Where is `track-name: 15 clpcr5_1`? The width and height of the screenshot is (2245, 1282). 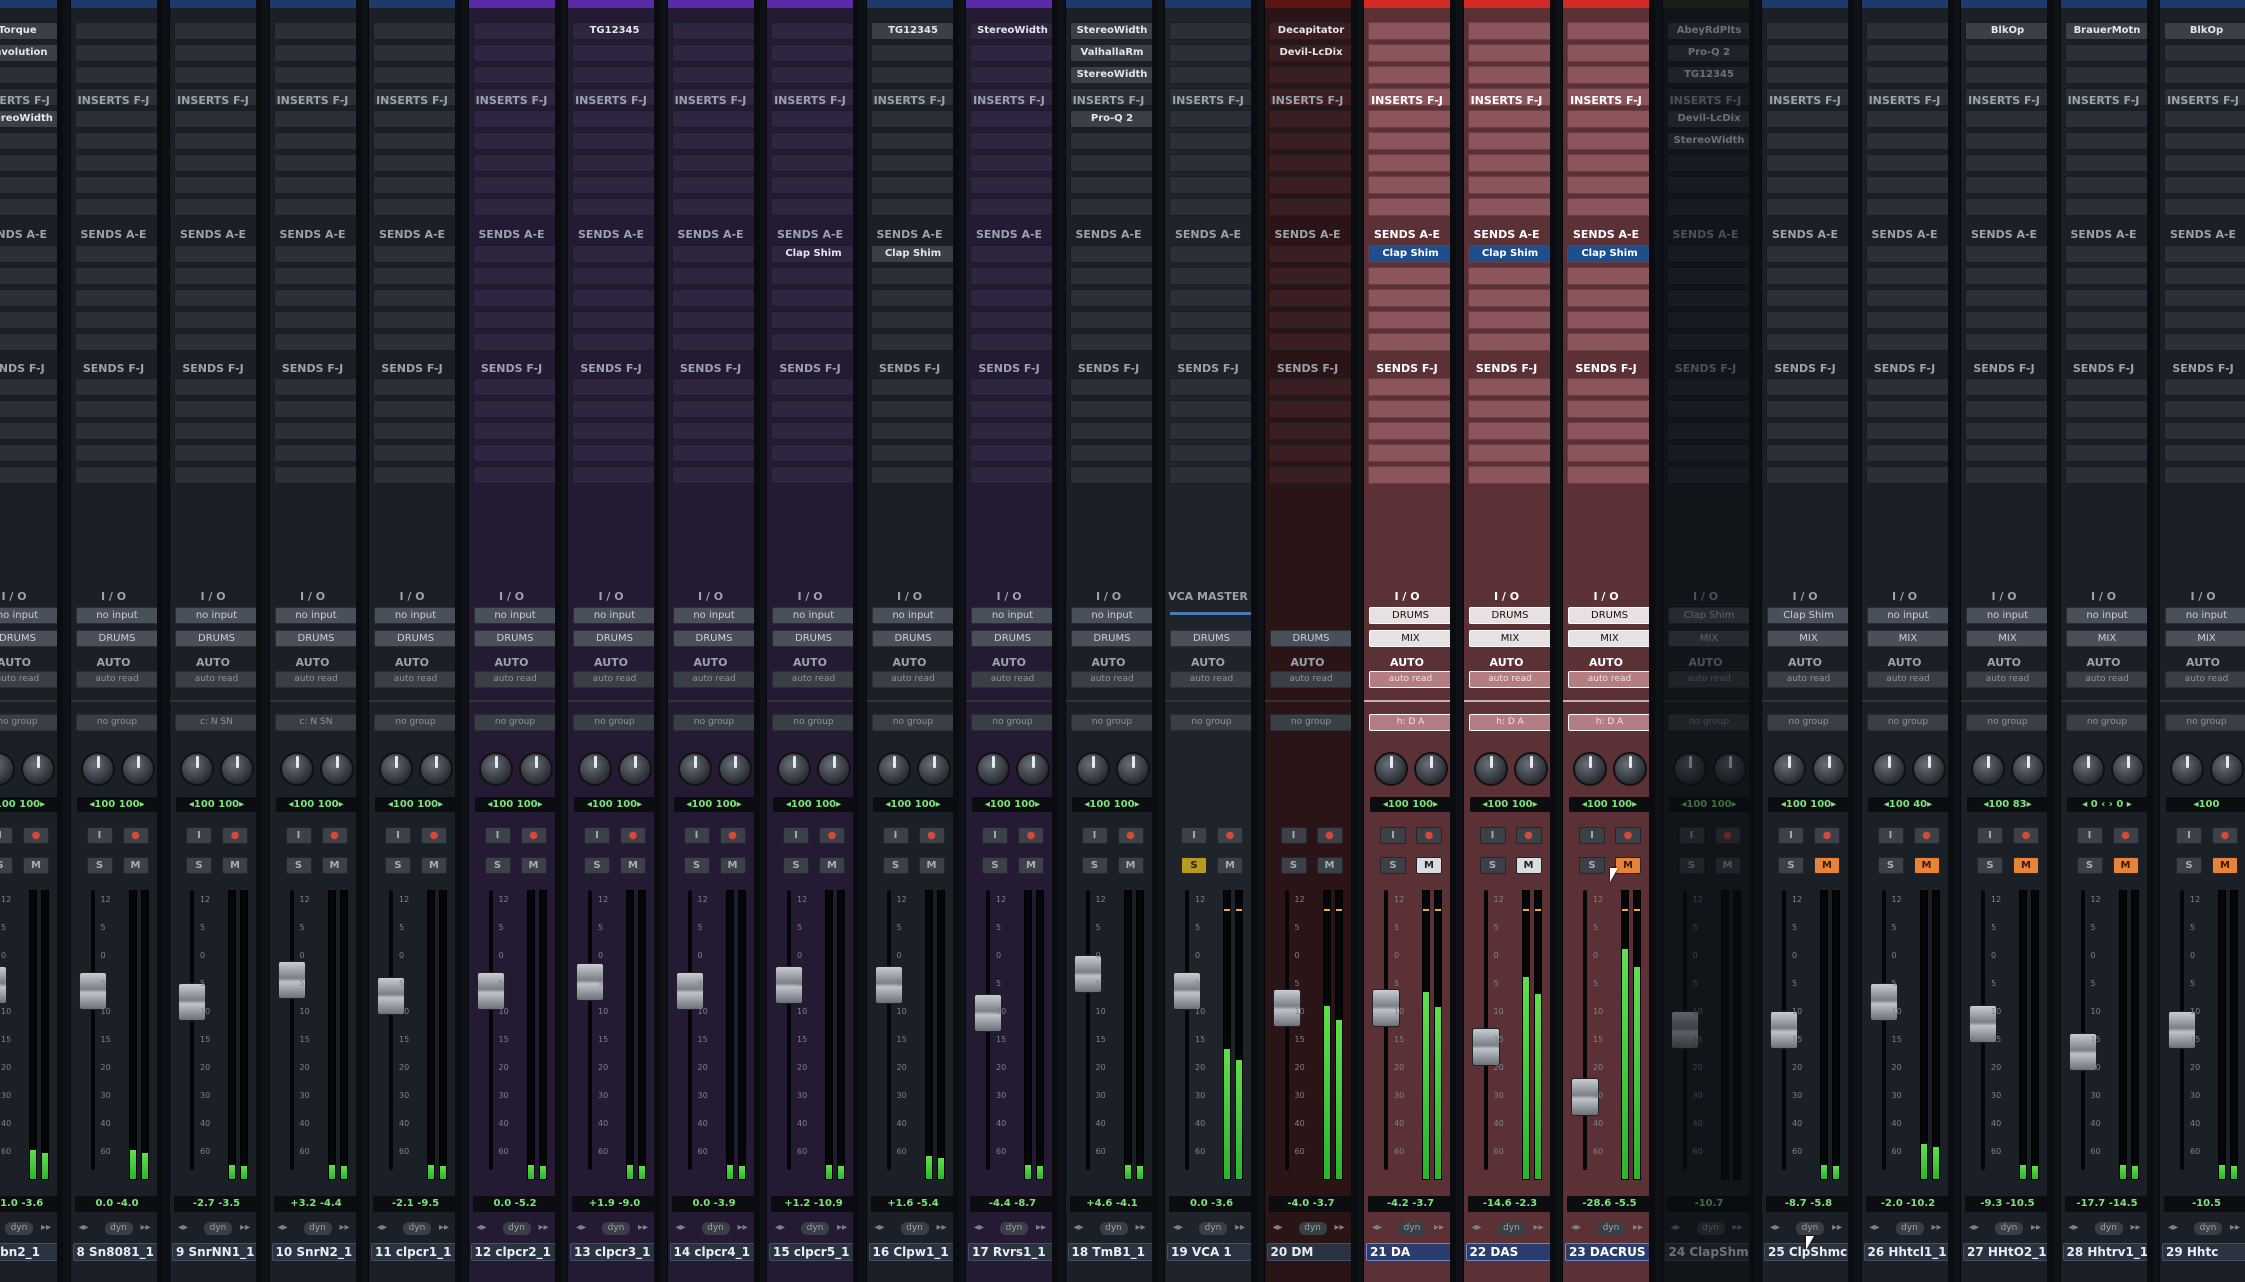
track-name: 15 clpcr5_1 is located at coordinates (811, 1252).